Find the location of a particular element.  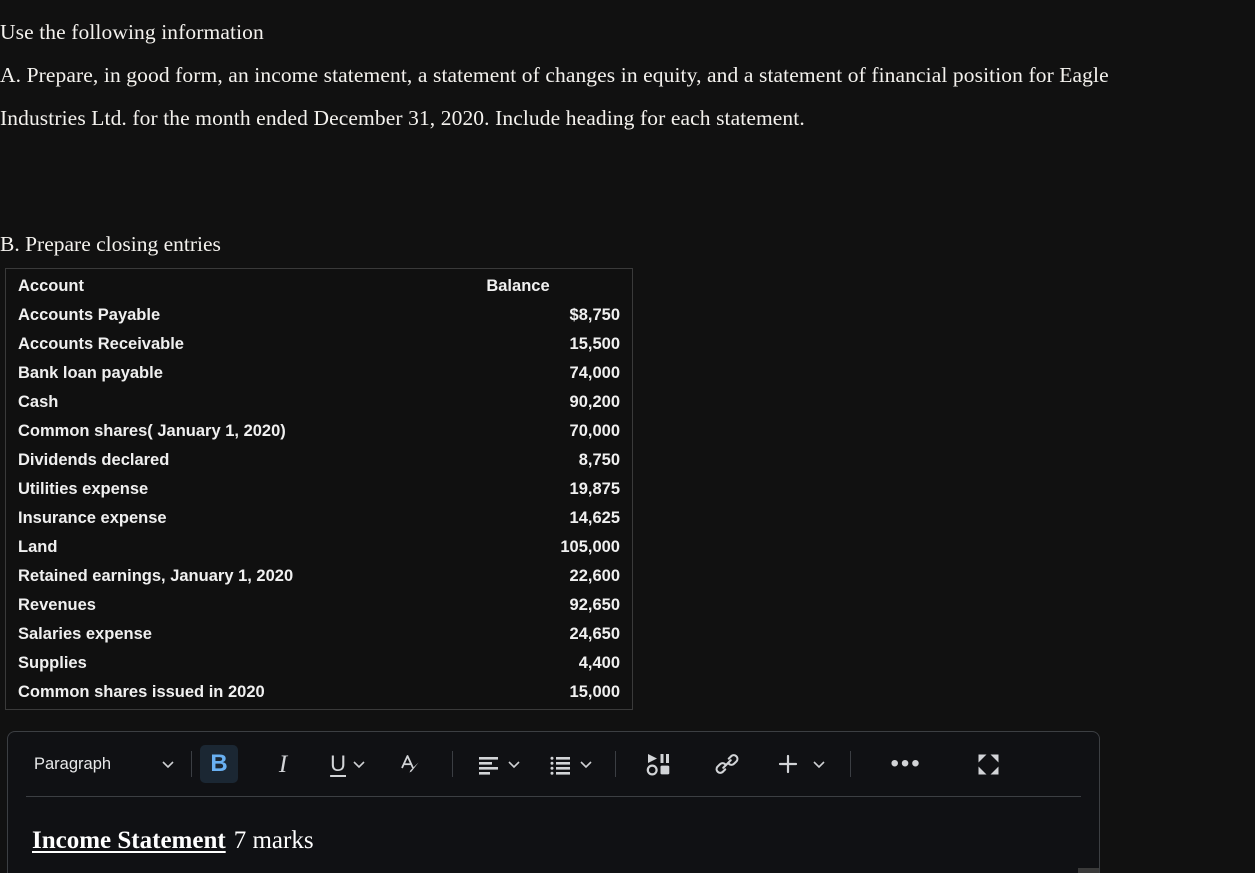

cell-account: Accounts Payable is located at coordinates (89, 315).